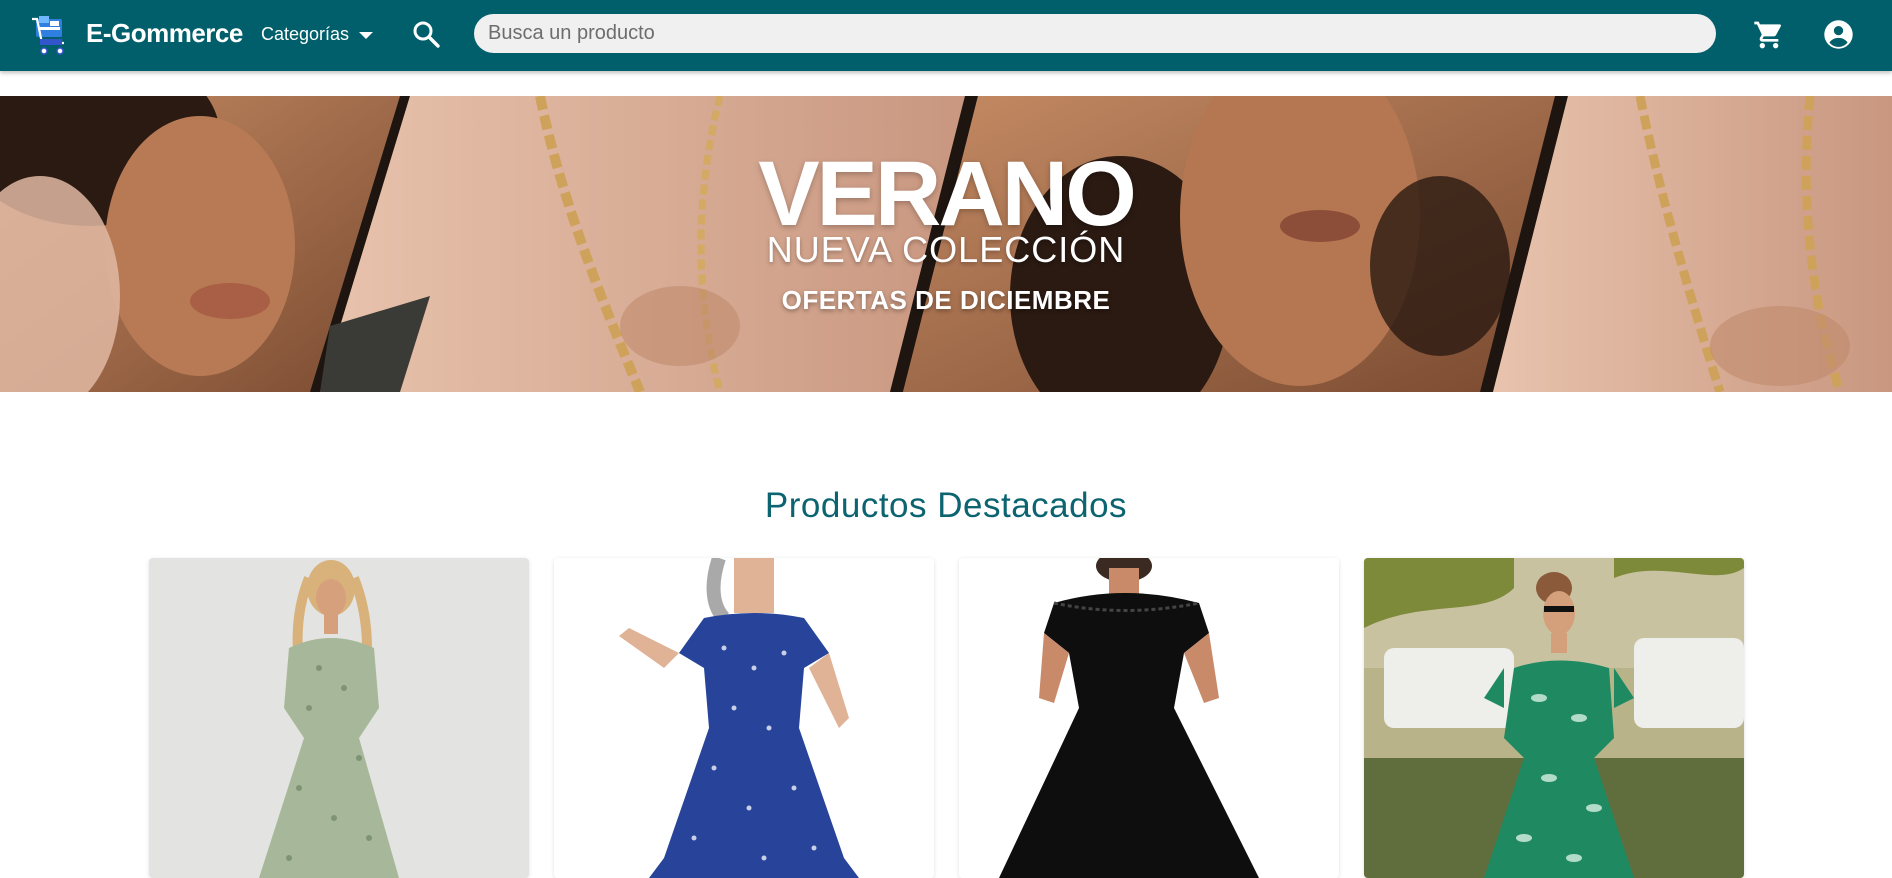 Image resolution: width=1892 pixels, height=878 pixels. I want to click on brand-name: E-Gommerce, so click(164, 33).